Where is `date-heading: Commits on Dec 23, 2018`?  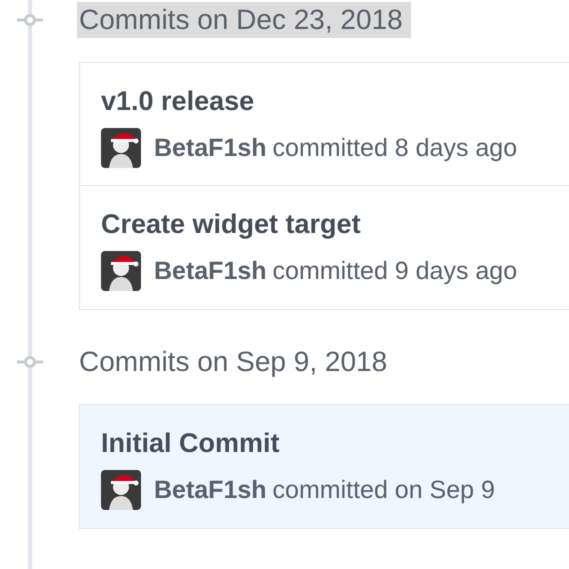 date-heading: Commits on Dec 23, 2018 is located at coordinates (244, 20).